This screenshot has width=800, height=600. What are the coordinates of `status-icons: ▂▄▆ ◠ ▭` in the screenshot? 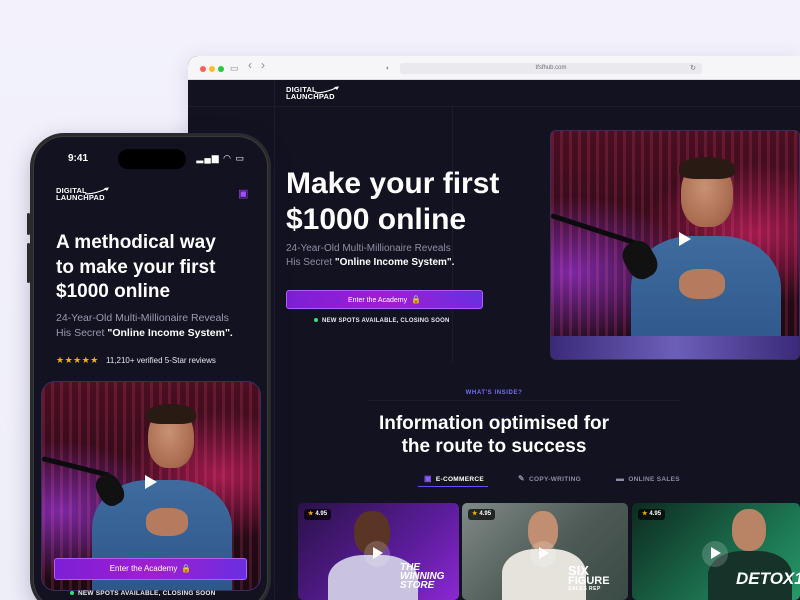 It's located at (220, 158).